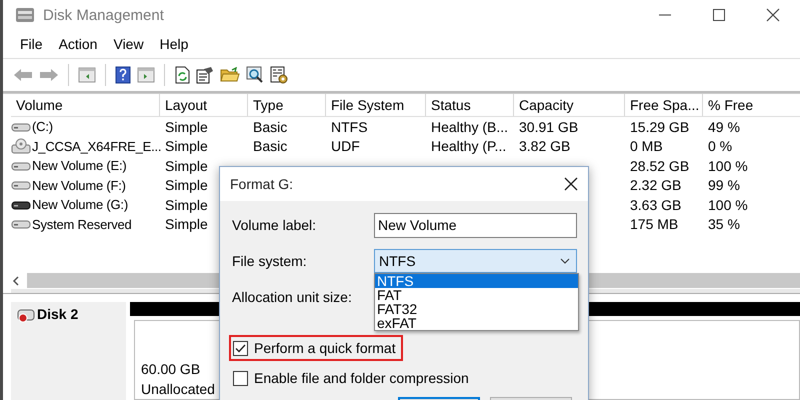  Describe the element at coordinates (42, 126) in the screenshot. I see `volume-name: (C:)` at that location.